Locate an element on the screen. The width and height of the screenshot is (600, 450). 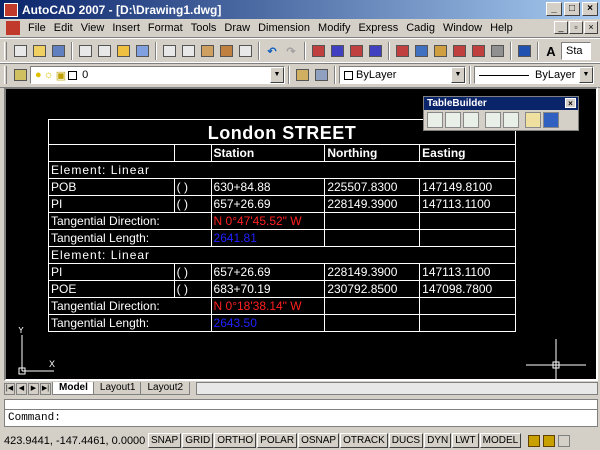
previous-tab-icon: ◀ is located at coordinates (21, 388).